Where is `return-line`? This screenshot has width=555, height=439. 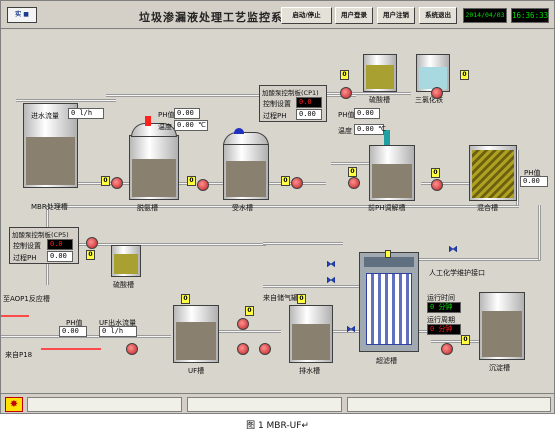
return-line is located at coordinates (15, 316).